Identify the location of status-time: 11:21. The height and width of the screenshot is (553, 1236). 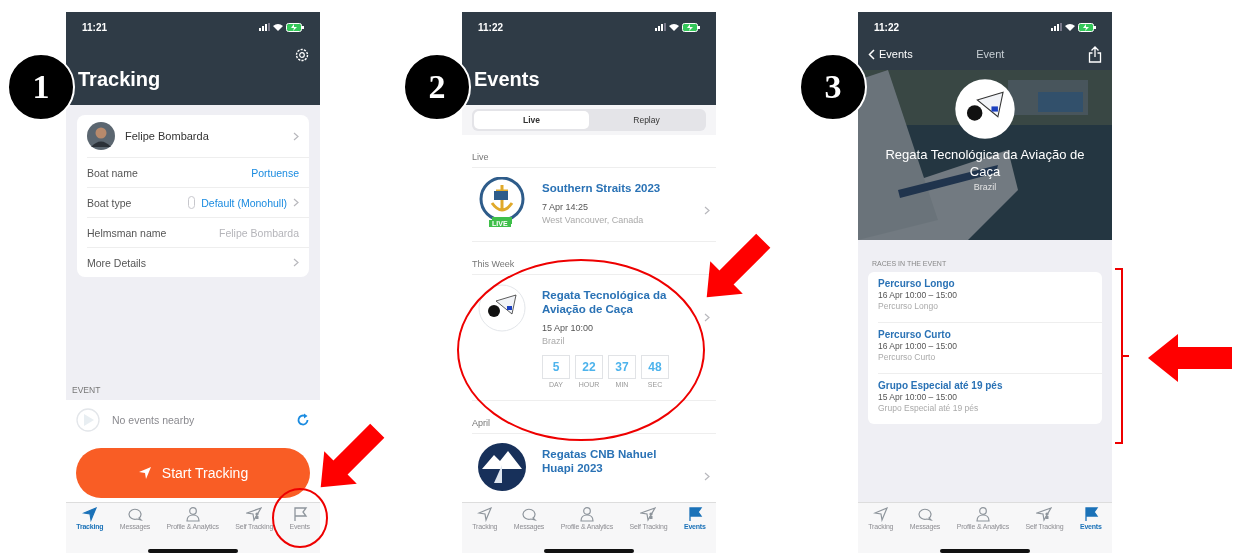
(95, 27).